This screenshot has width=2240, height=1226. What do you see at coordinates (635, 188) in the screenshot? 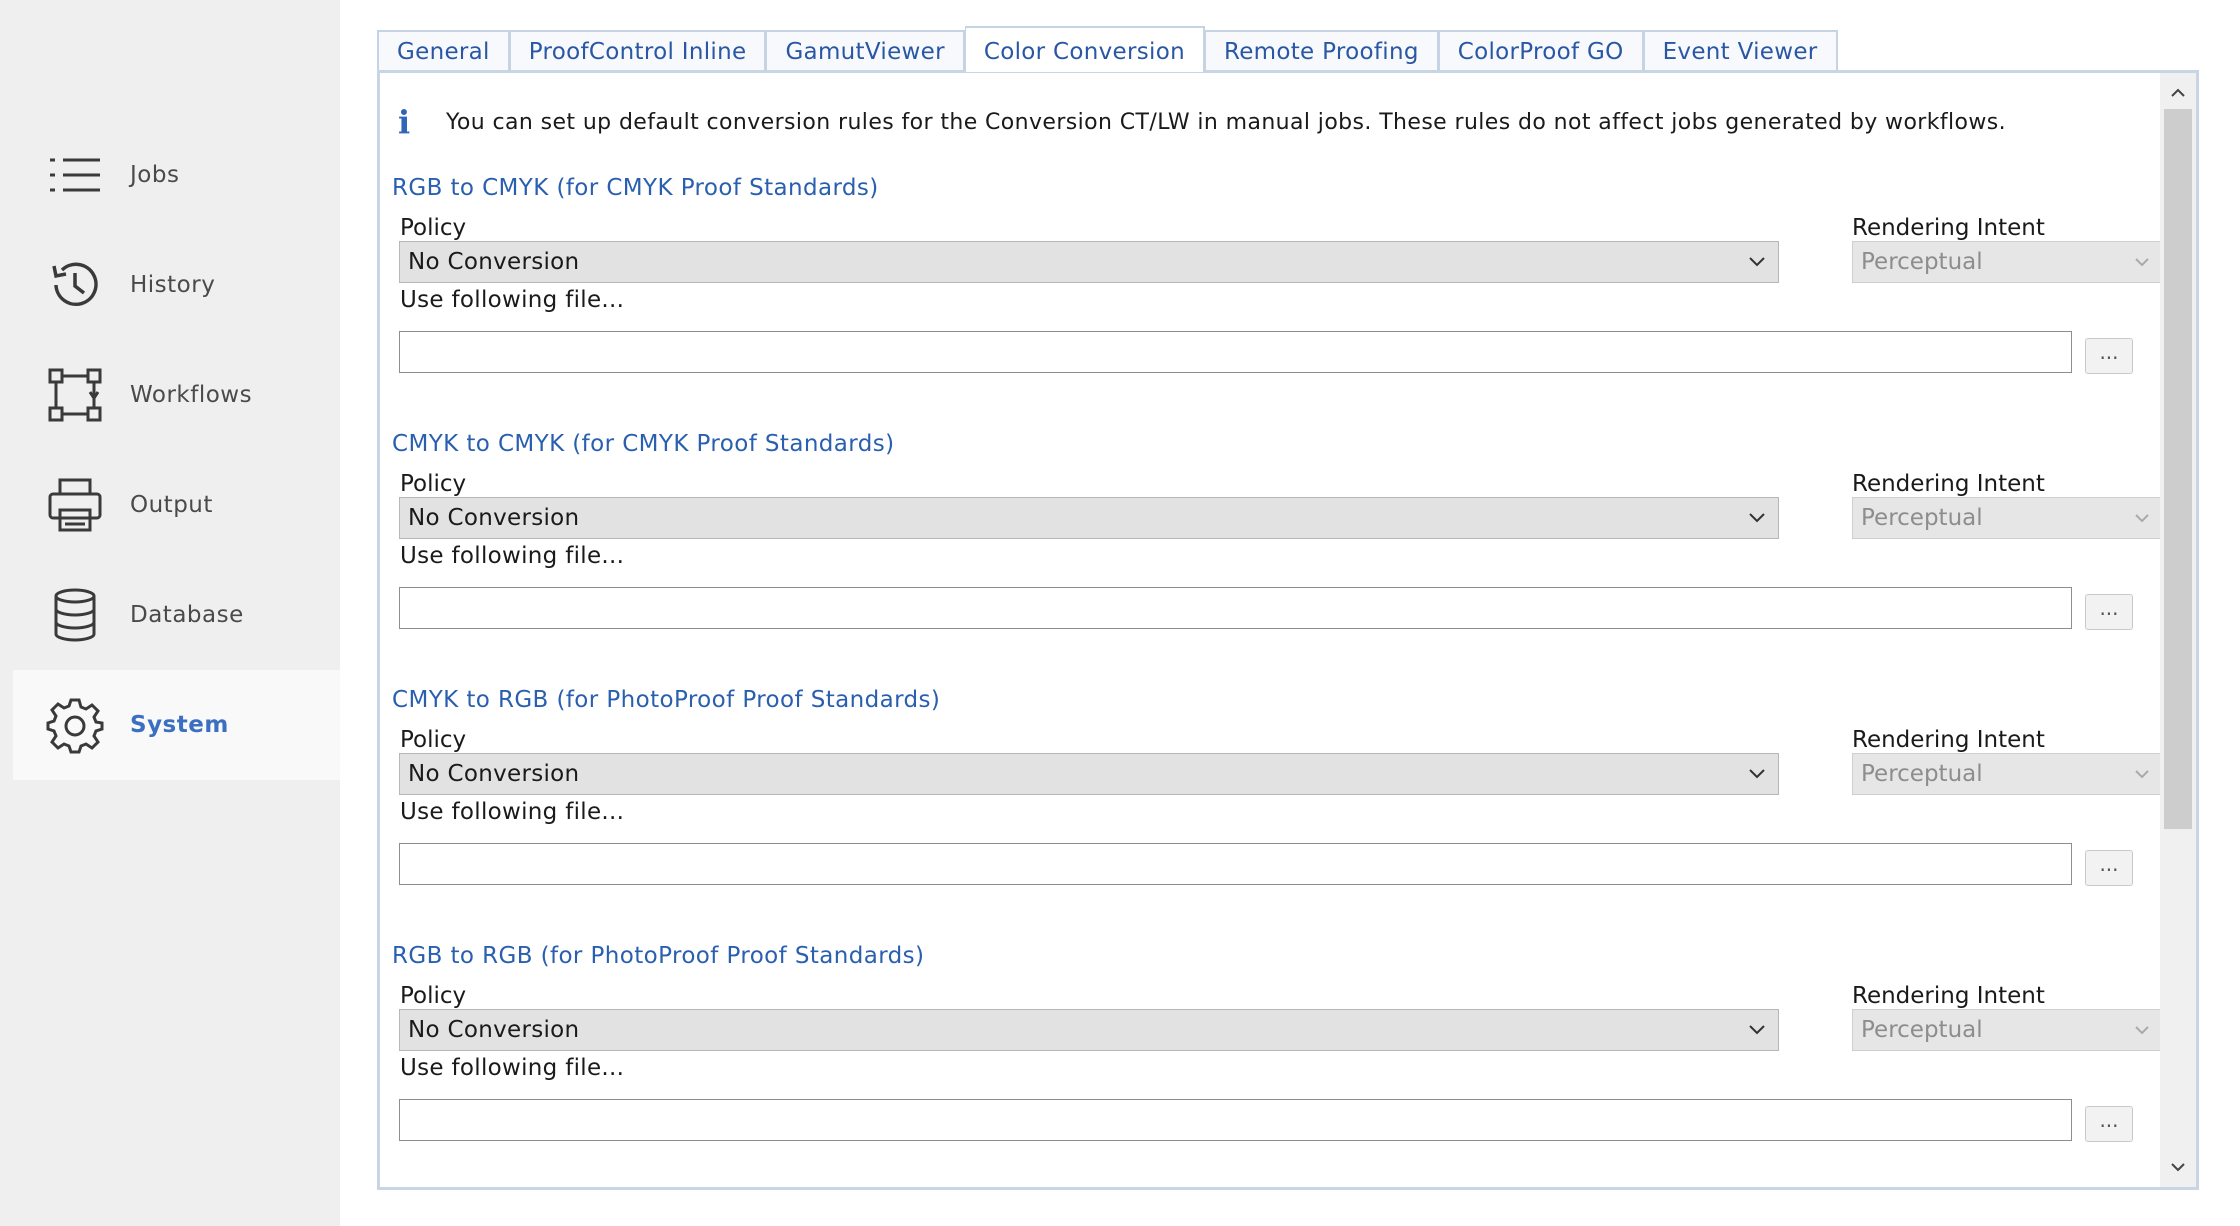
I see `section-title: RGB to CMYK (for CMYK Proof Standards)` at bounding box center [635, 188].